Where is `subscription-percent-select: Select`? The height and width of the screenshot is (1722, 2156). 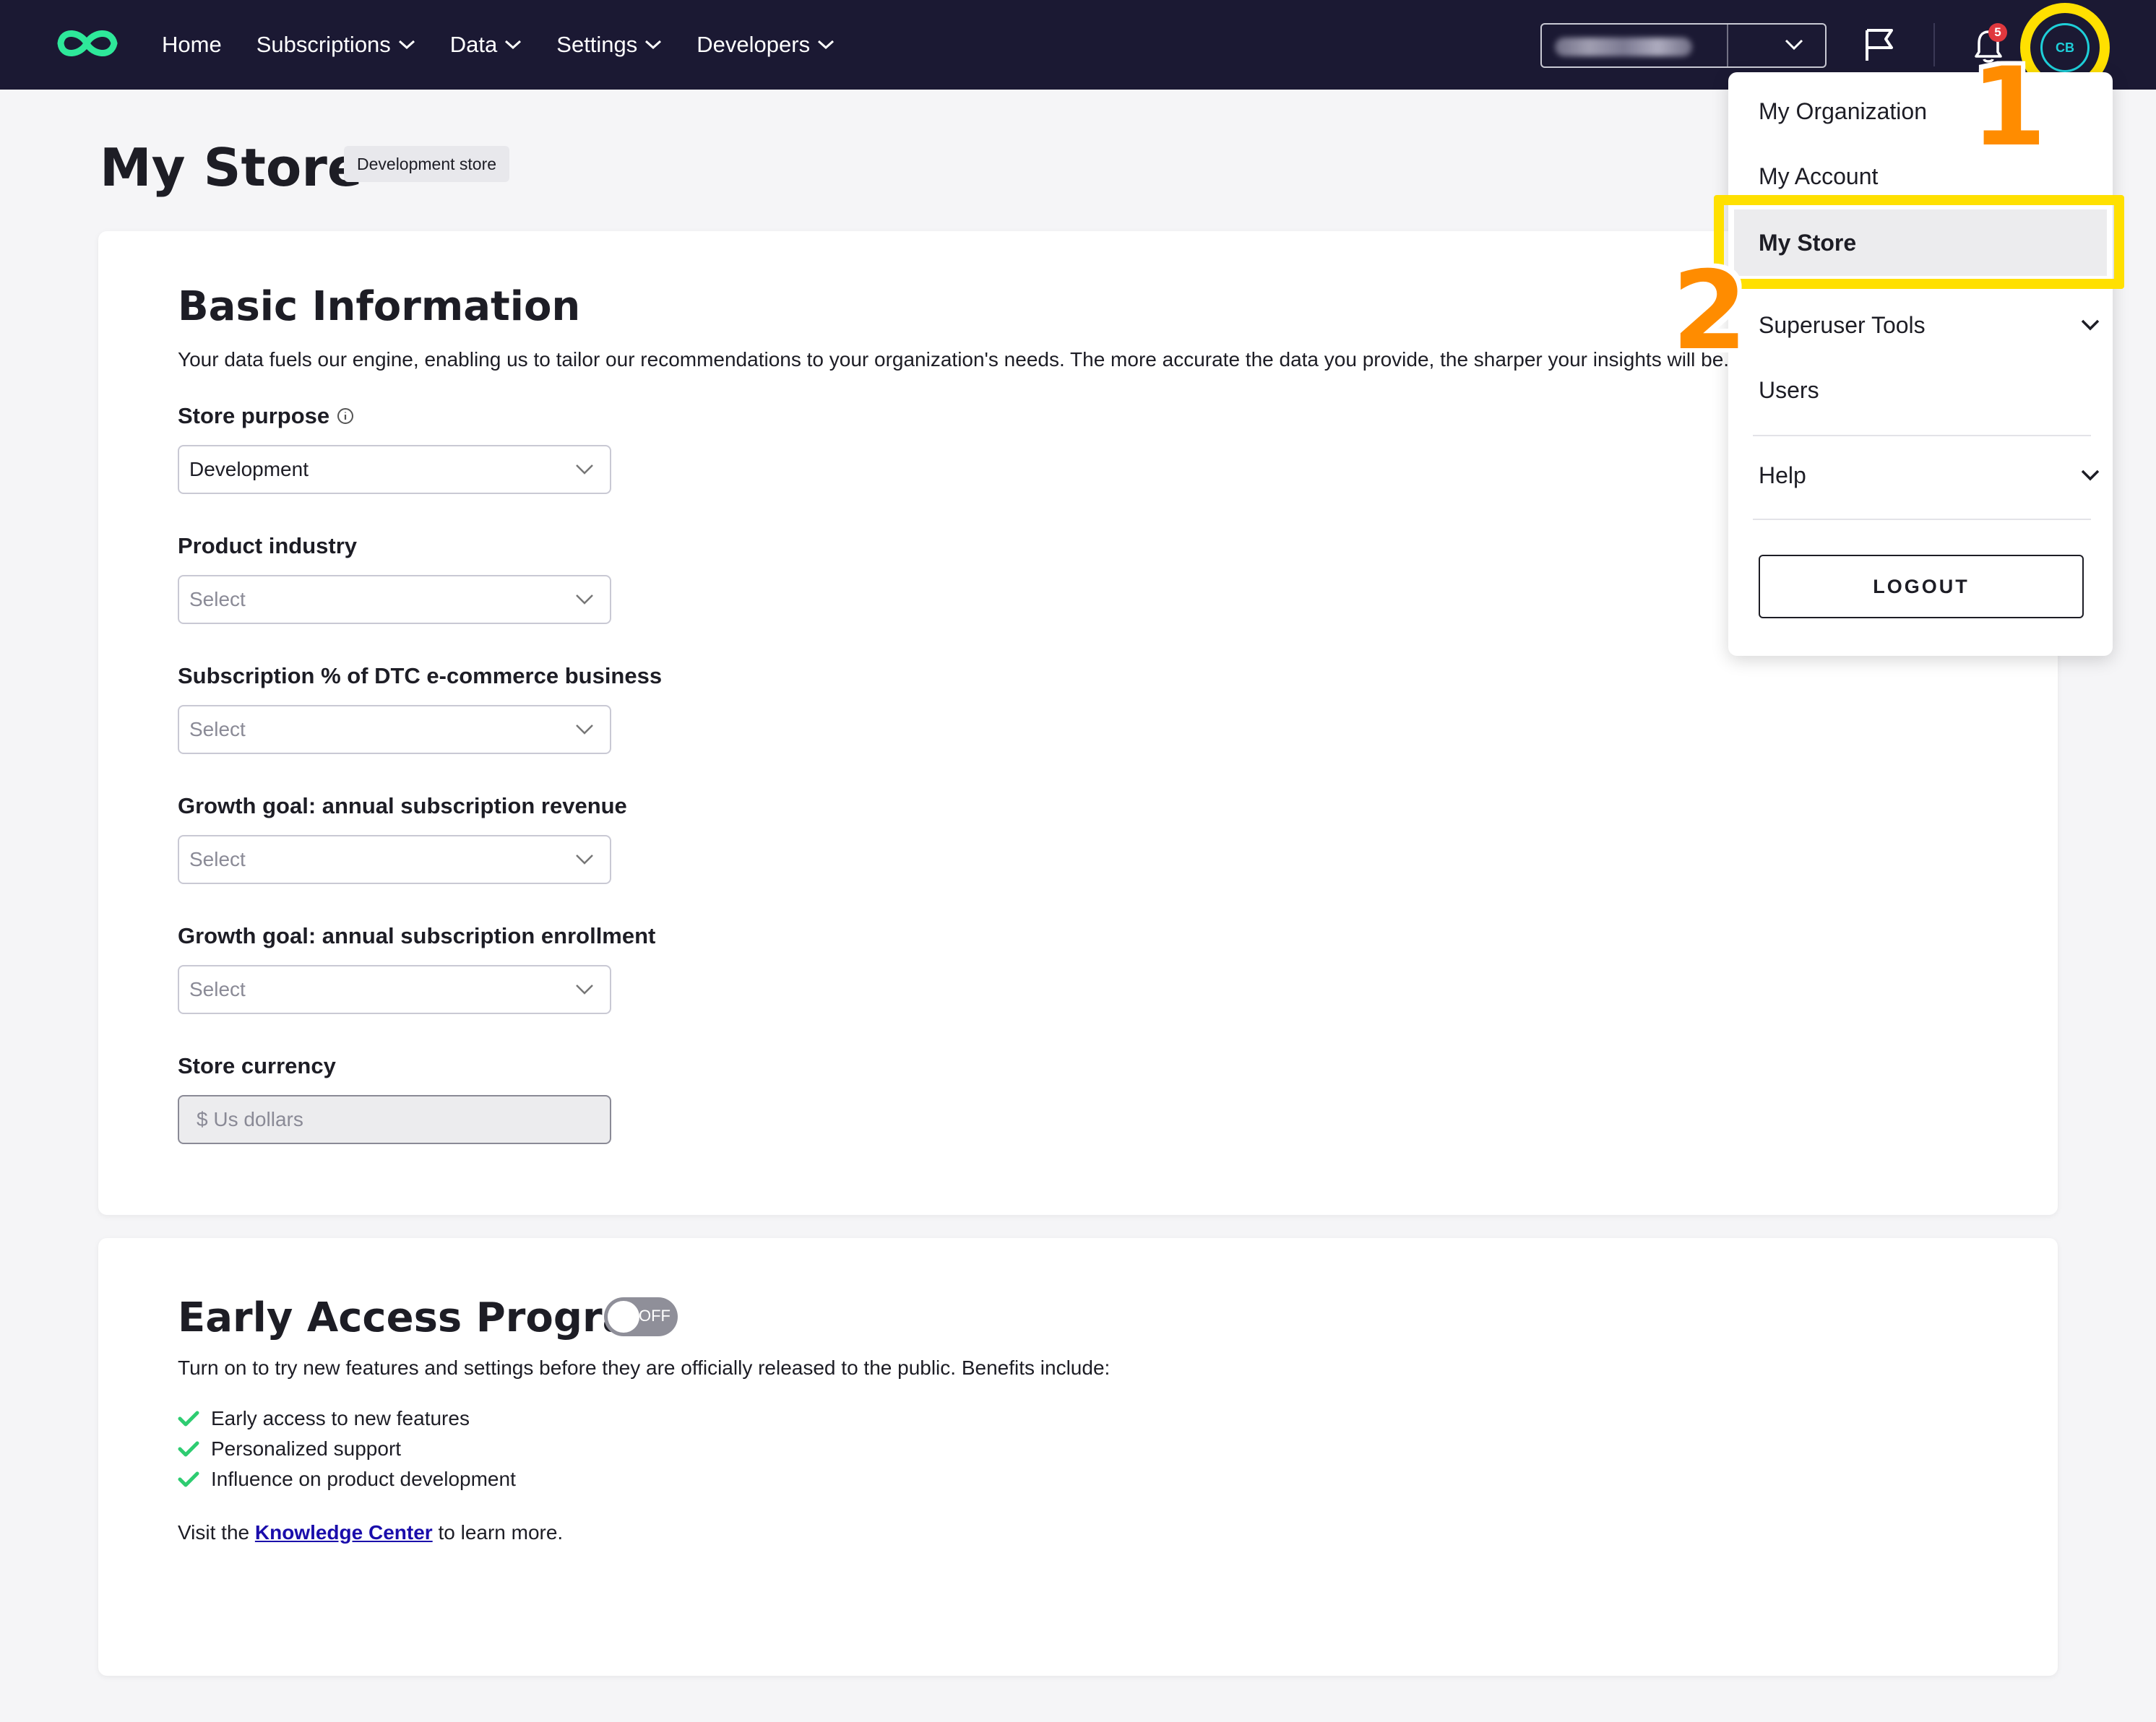 subscription-percent-select: Select is located at coordinates (394, 729).